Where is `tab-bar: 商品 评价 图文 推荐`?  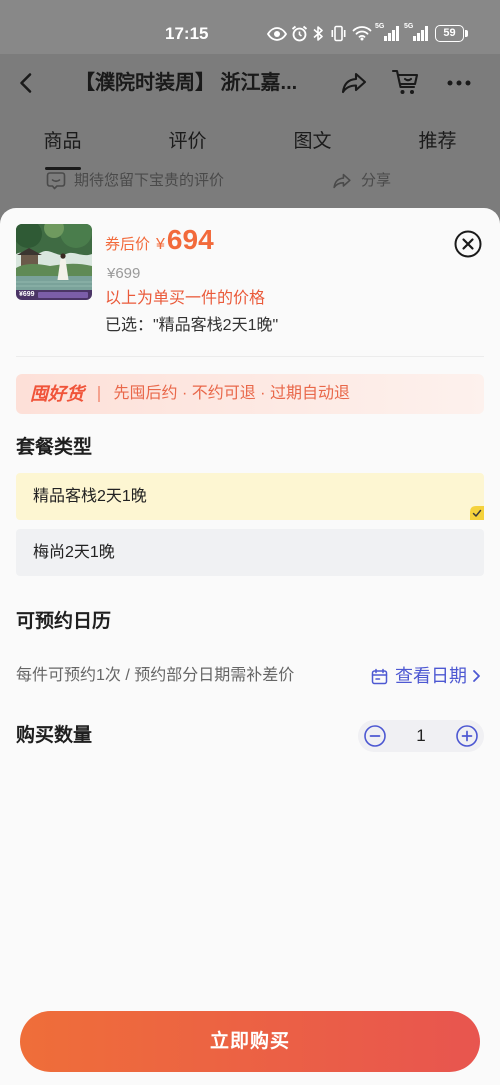 tab-bar: 商品 评价 图文 推荐 is located at coordinates (250, 150).